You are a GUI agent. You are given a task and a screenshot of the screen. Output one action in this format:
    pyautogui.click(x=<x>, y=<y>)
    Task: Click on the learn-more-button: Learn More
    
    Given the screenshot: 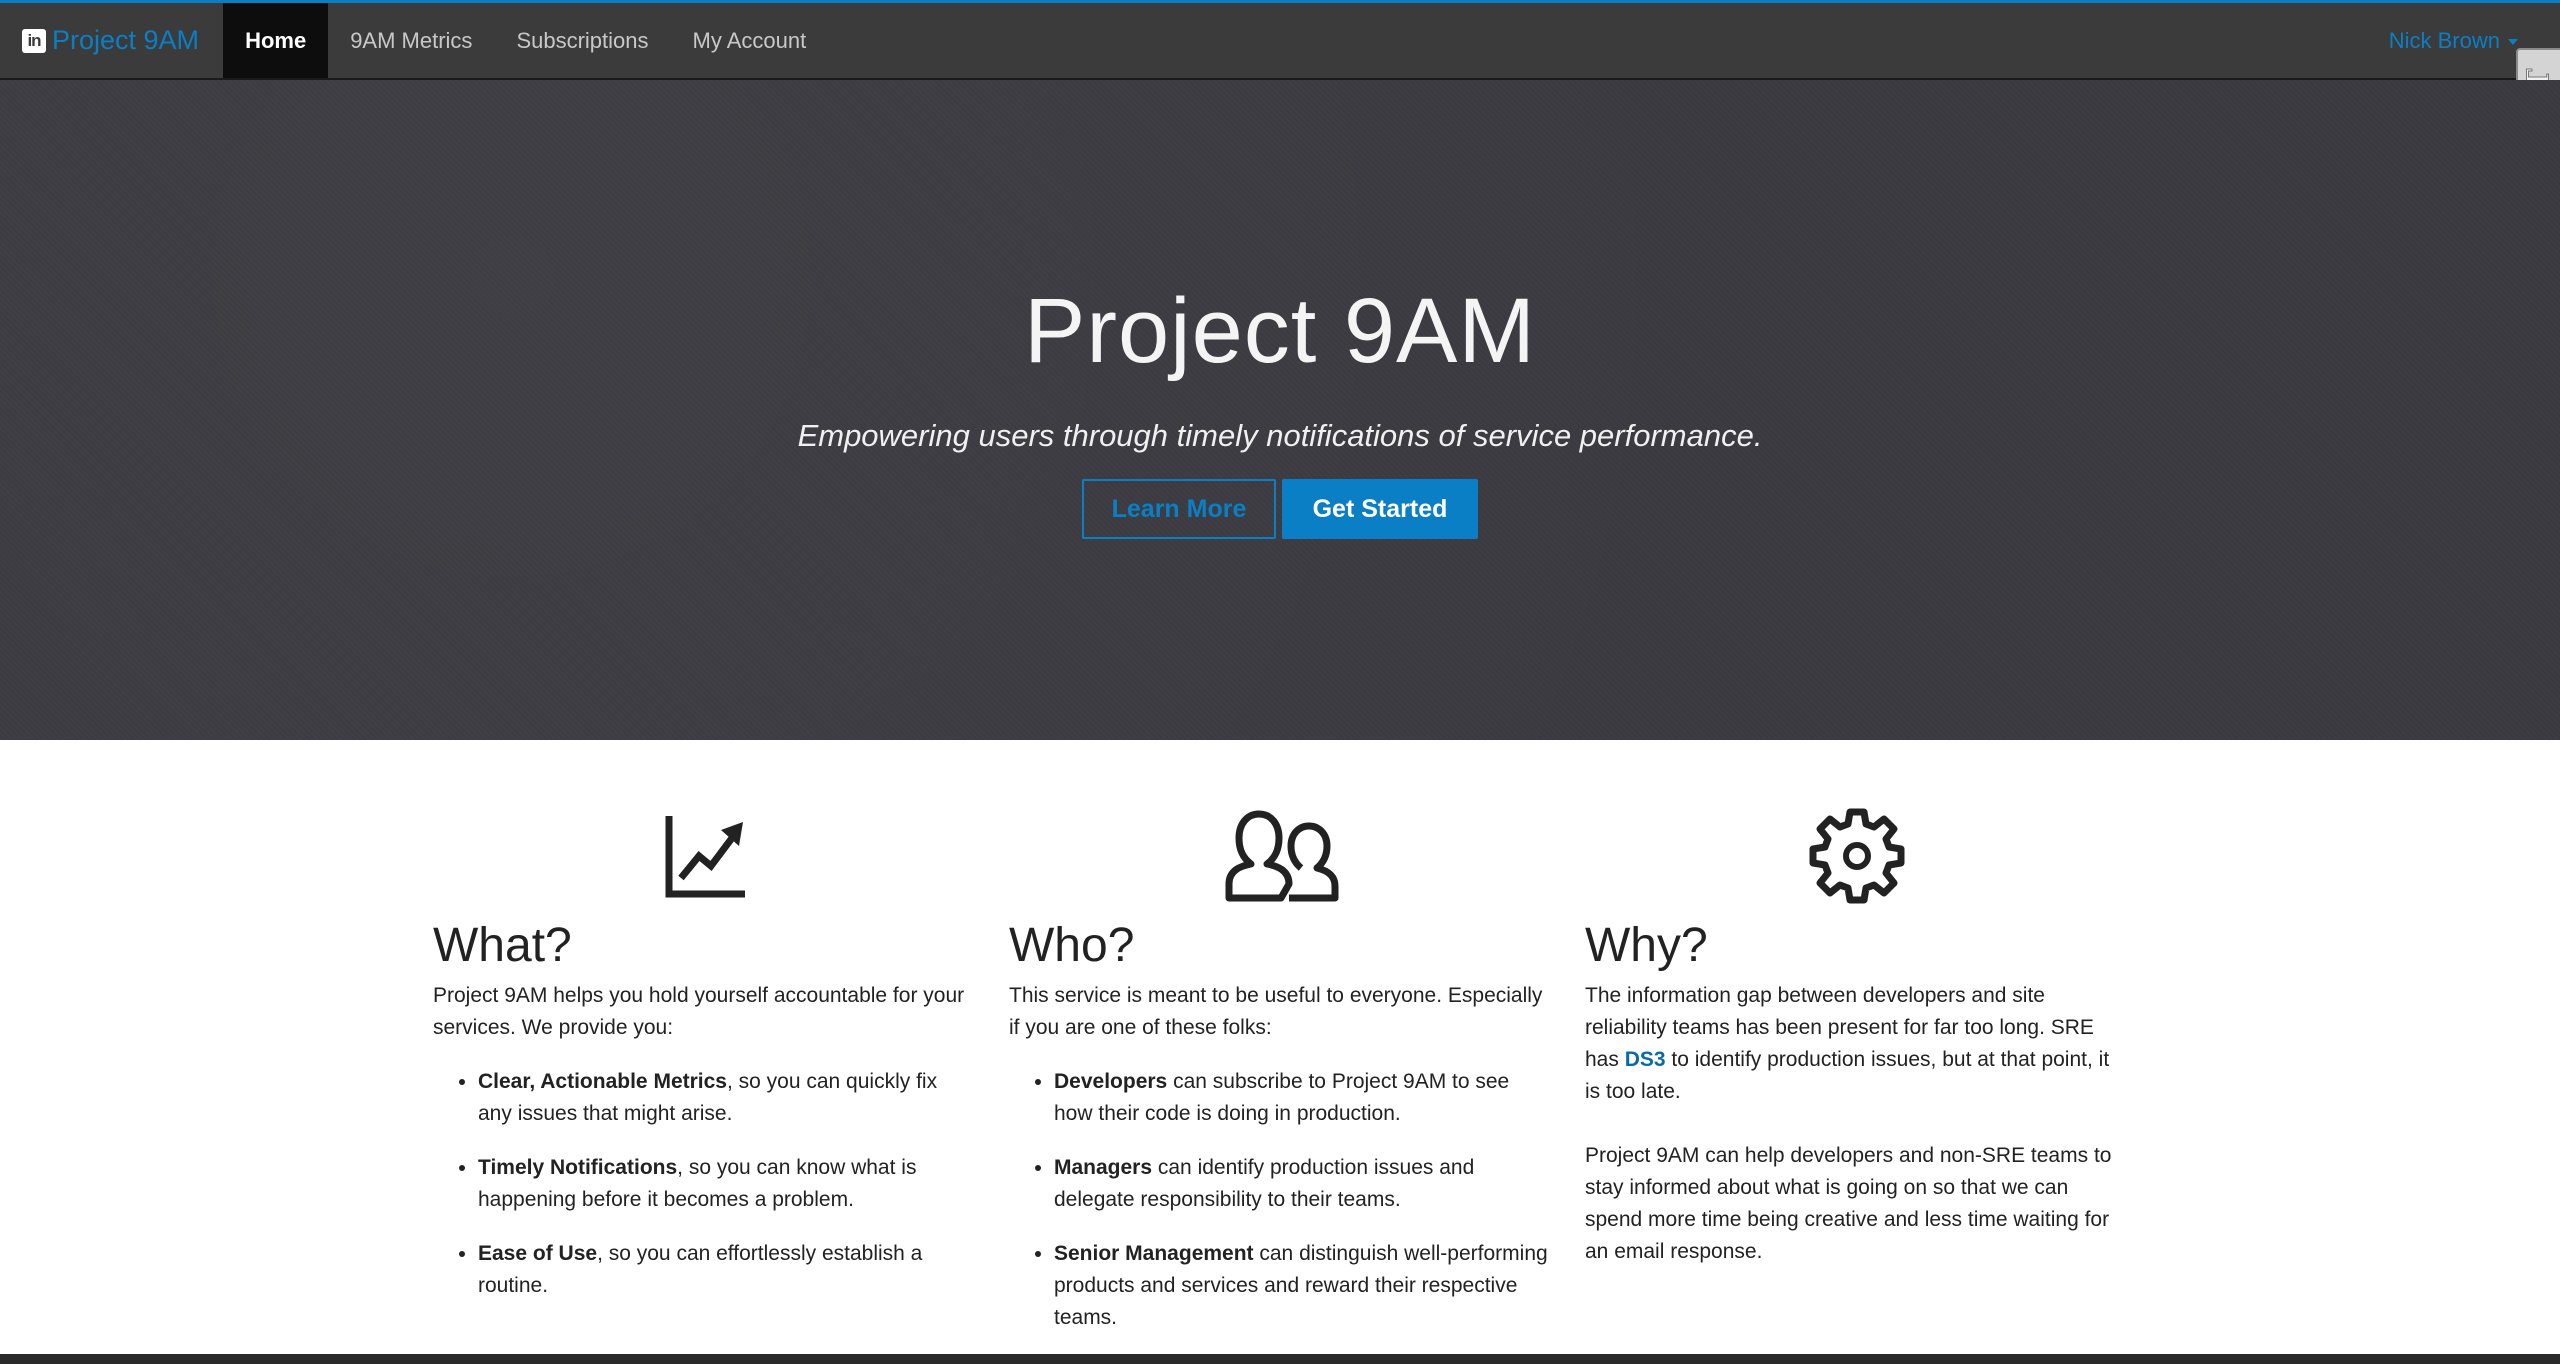 What is the action you would take?
    pyautogui.click(x=1179, y=509)
    